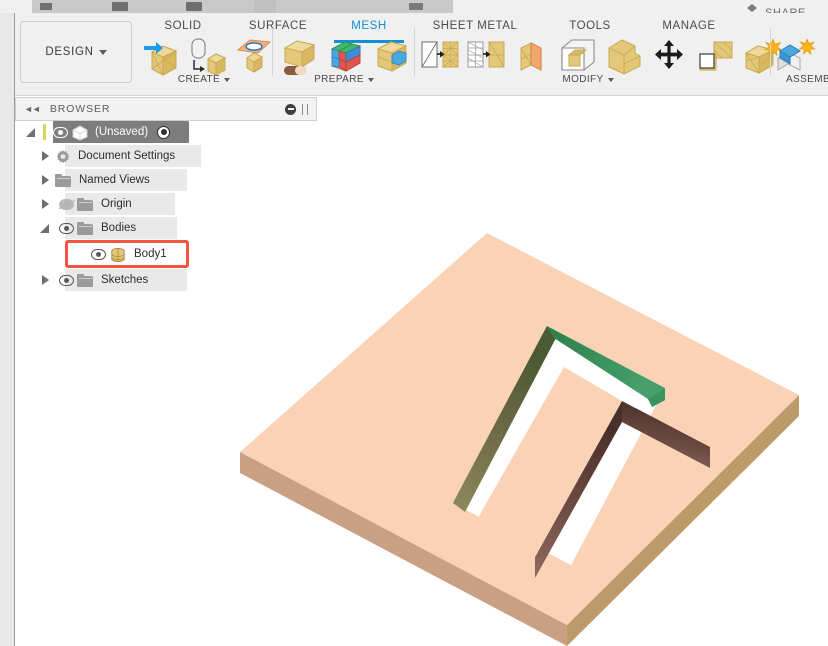 The width and height of the screenshot is (828, 646). Describe the element at coordinates (116, 204) in the screenshot. I see `tree-label: Origin` at that location.